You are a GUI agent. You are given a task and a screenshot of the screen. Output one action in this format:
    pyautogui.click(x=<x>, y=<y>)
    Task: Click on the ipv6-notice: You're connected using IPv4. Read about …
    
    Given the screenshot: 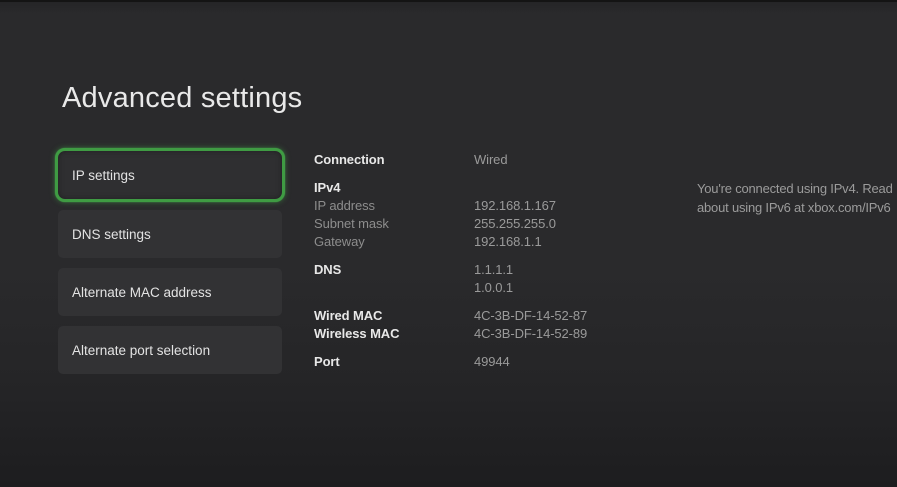 What is the action you would take?
    pyautogui.click(x=795, y=198)
    